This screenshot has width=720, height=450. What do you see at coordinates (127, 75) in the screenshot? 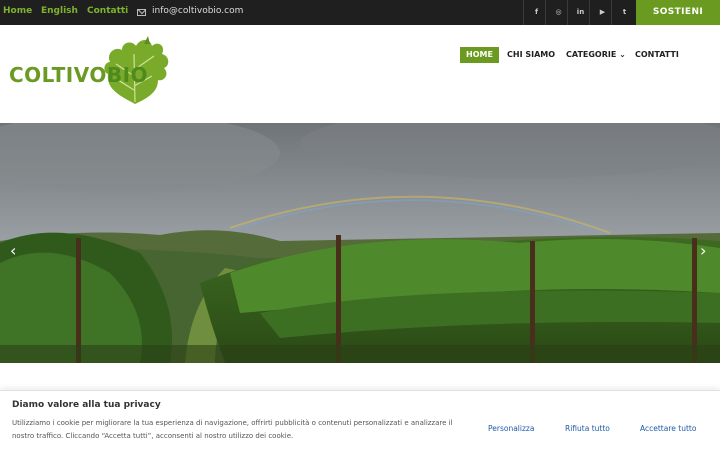
I see `logo-bio: BIO` at bounding box center [127, 75].